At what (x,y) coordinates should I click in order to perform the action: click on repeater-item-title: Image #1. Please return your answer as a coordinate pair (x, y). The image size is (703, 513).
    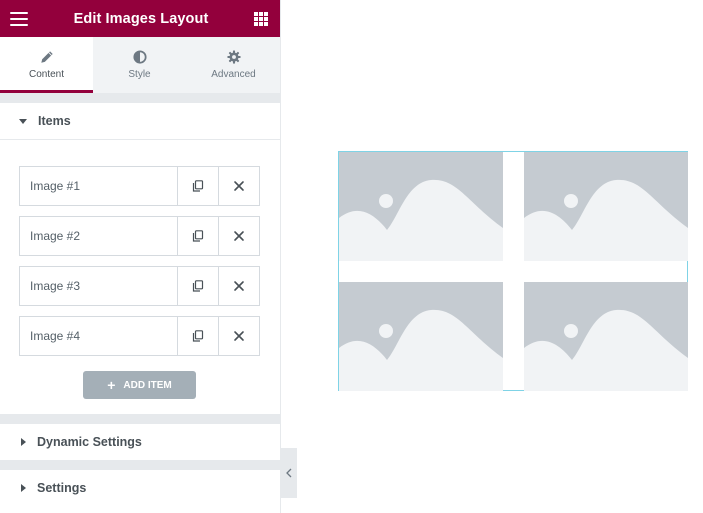
    Looking at the image, I should click on (98, 186).